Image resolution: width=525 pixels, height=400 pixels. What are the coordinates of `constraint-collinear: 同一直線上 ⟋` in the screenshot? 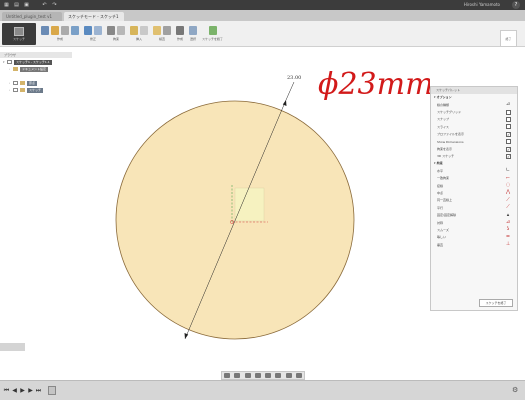 It's located at (474, 200).